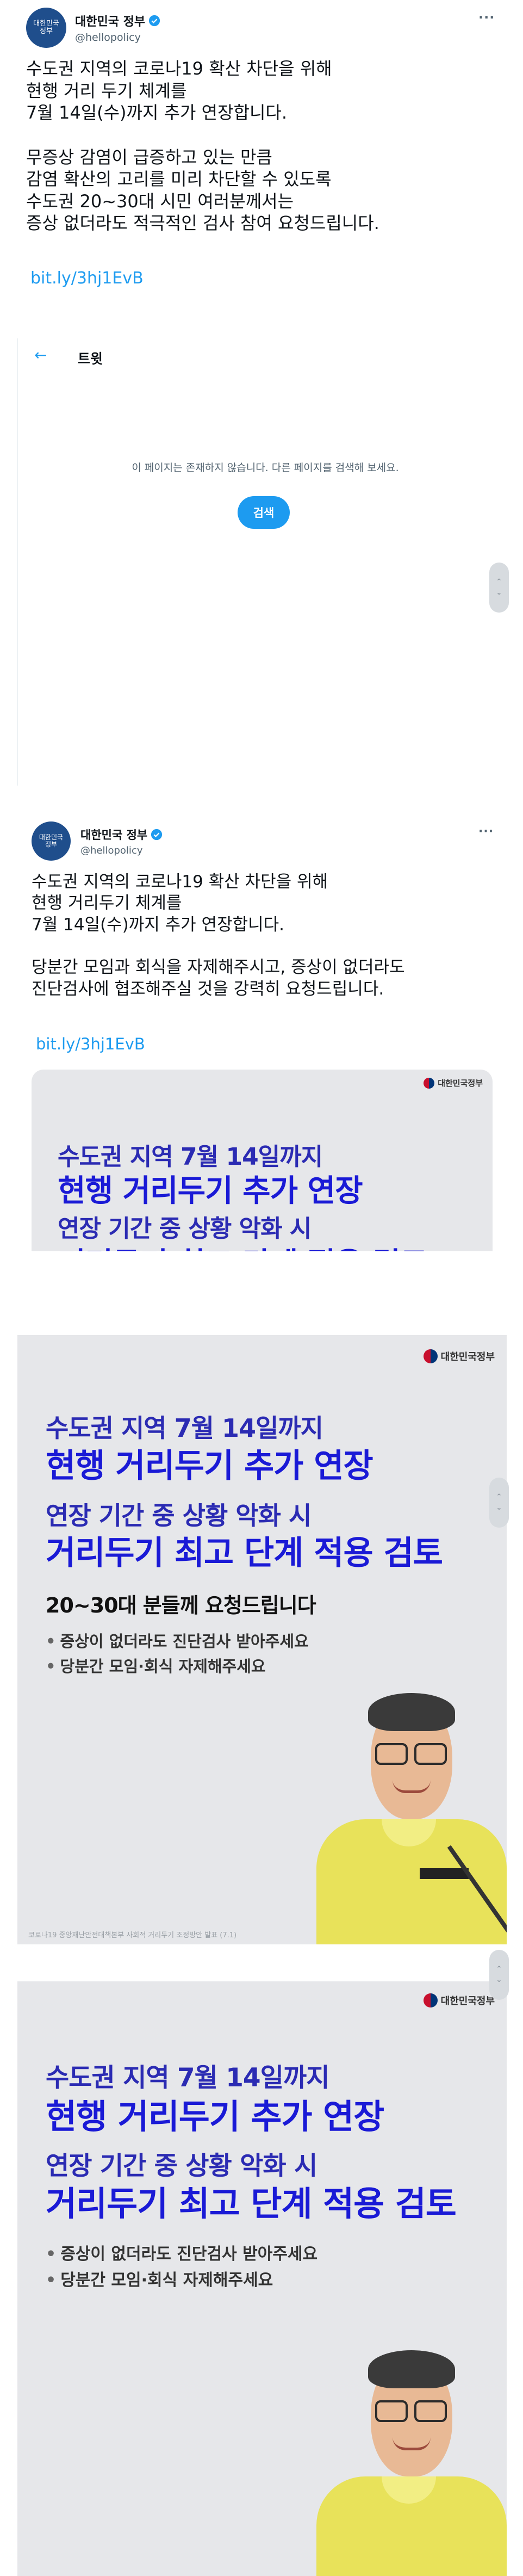 Image resolution: width=523 pixels, height=2576 pixels. I want to click on error-message: 이 페이지는 존재하지 않습니다. 다른 페이지를 검색해 보세요., so click(265, 468).